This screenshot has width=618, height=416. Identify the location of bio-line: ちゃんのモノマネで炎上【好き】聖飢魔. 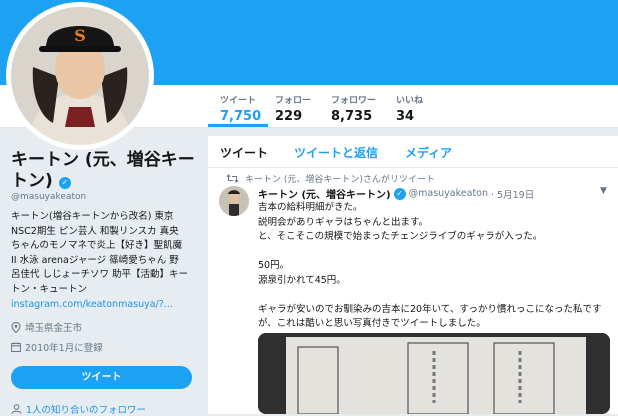
(97, 245).